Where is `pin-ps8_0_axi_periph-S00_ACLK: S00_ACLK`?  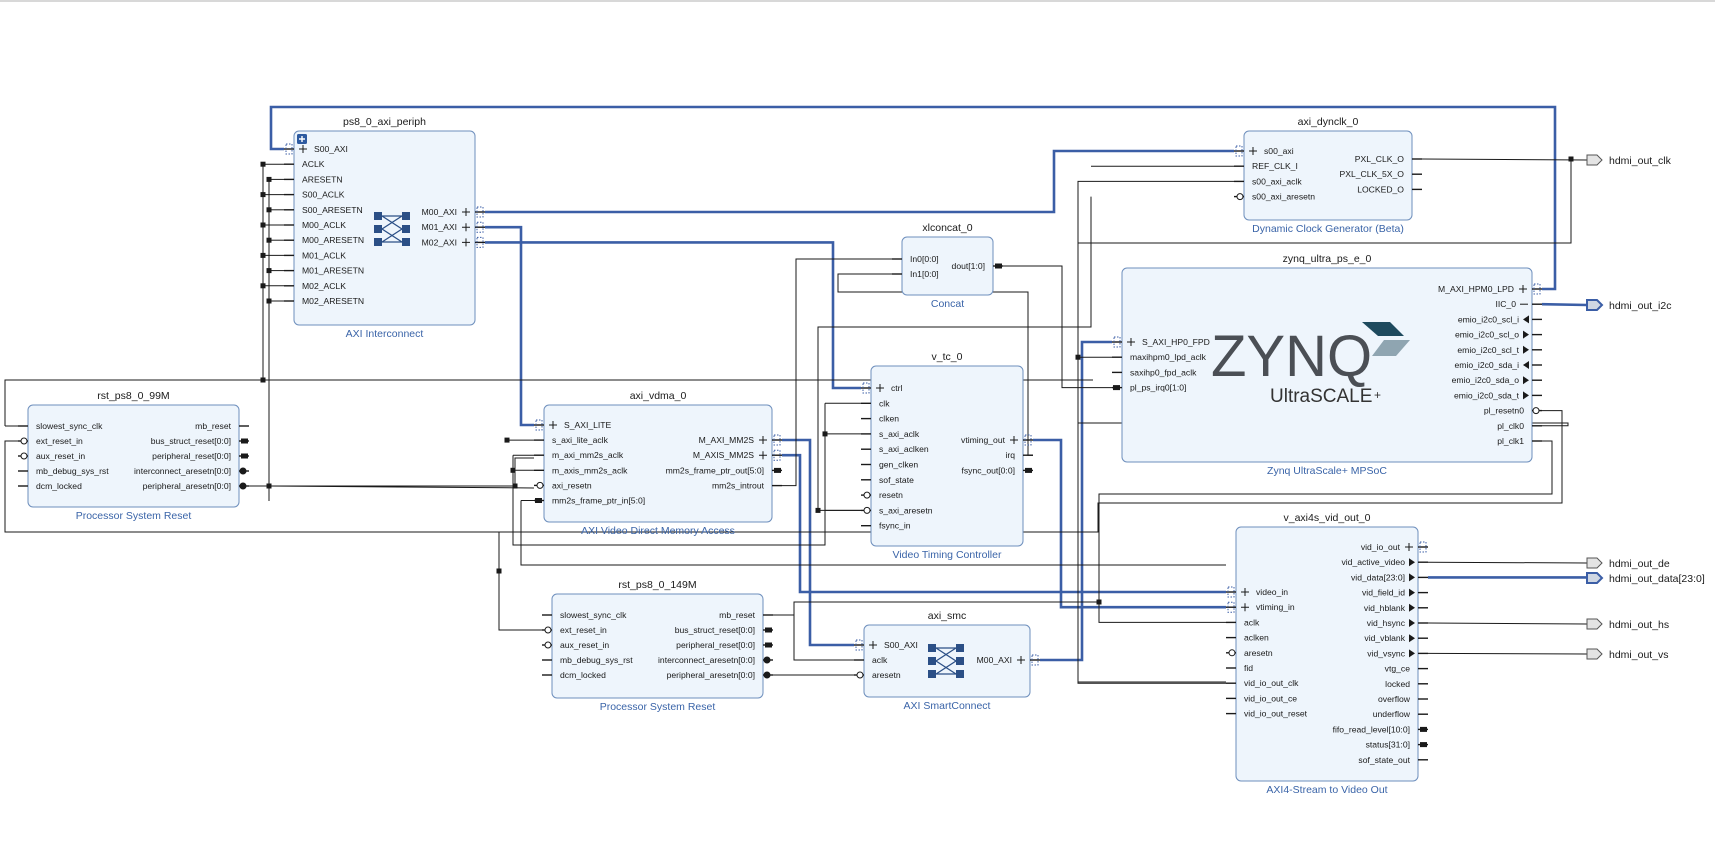 pin-ps8_0_axi_periph-S00_ACLK: S00_ACLK is located at coordinates (314, 195).